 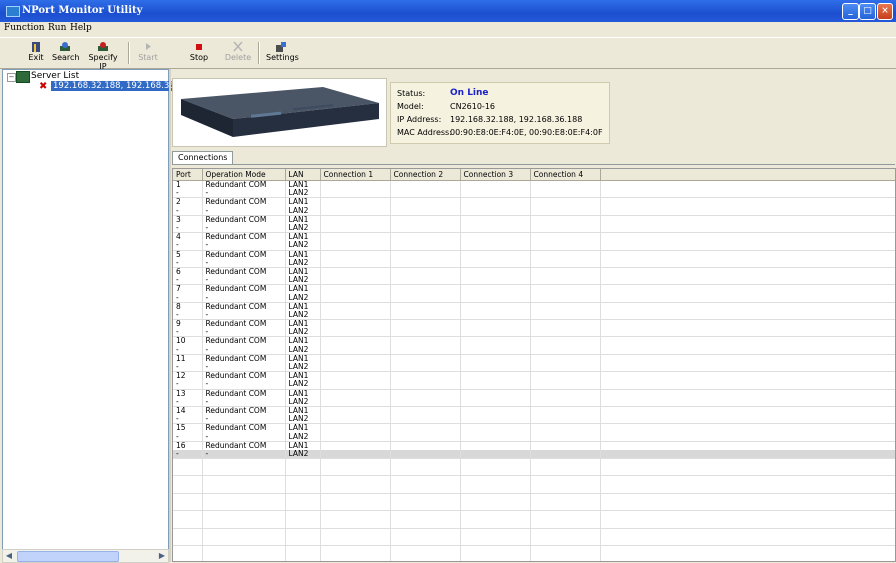 What do you see at coordinates (148, 51) in the screenshot?
I see `start-button: Start` at bounding box center [148, 51].